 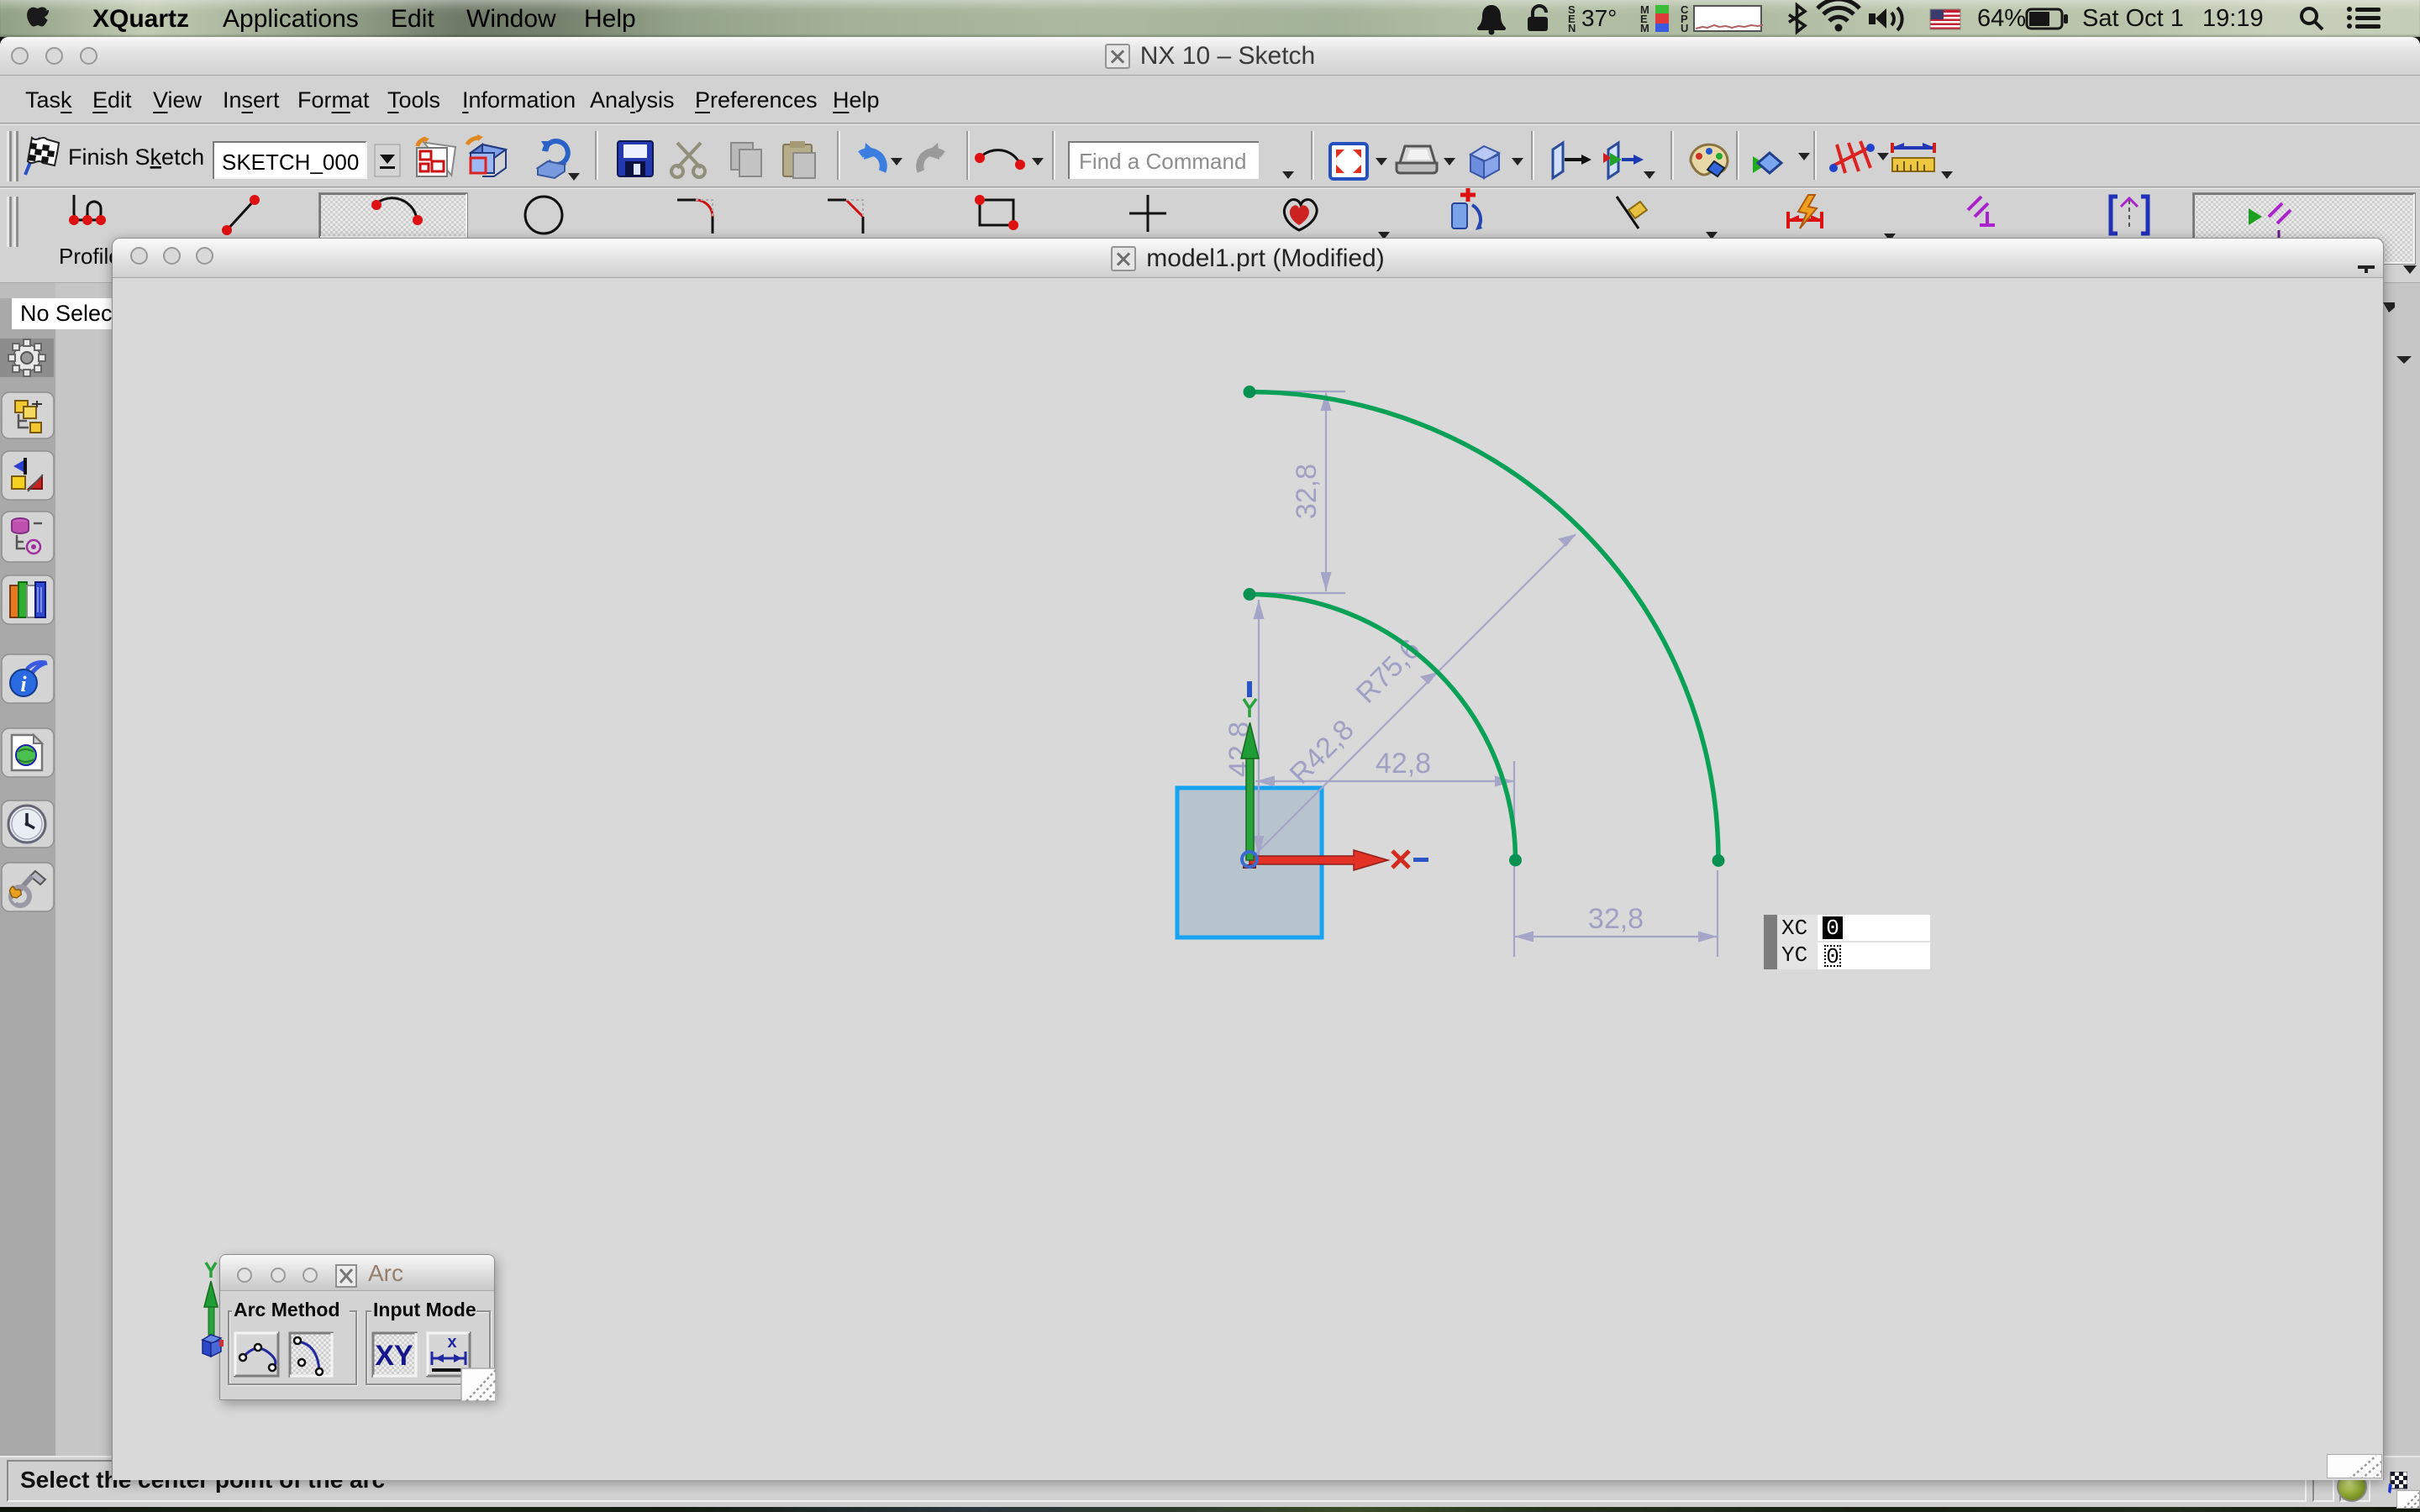 What do you see at coordinates (1322, 752) in the screenshot?
I see `svg-text: R42,8` at bounding box center [1322, 752].